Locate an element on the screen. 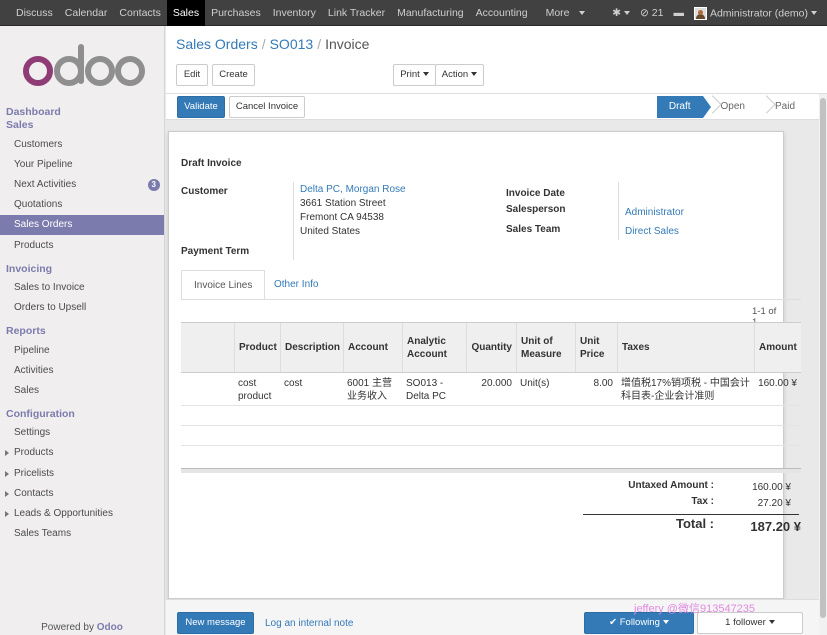  sidebar-section-sales: Sales is located at coordinates (20, 125).